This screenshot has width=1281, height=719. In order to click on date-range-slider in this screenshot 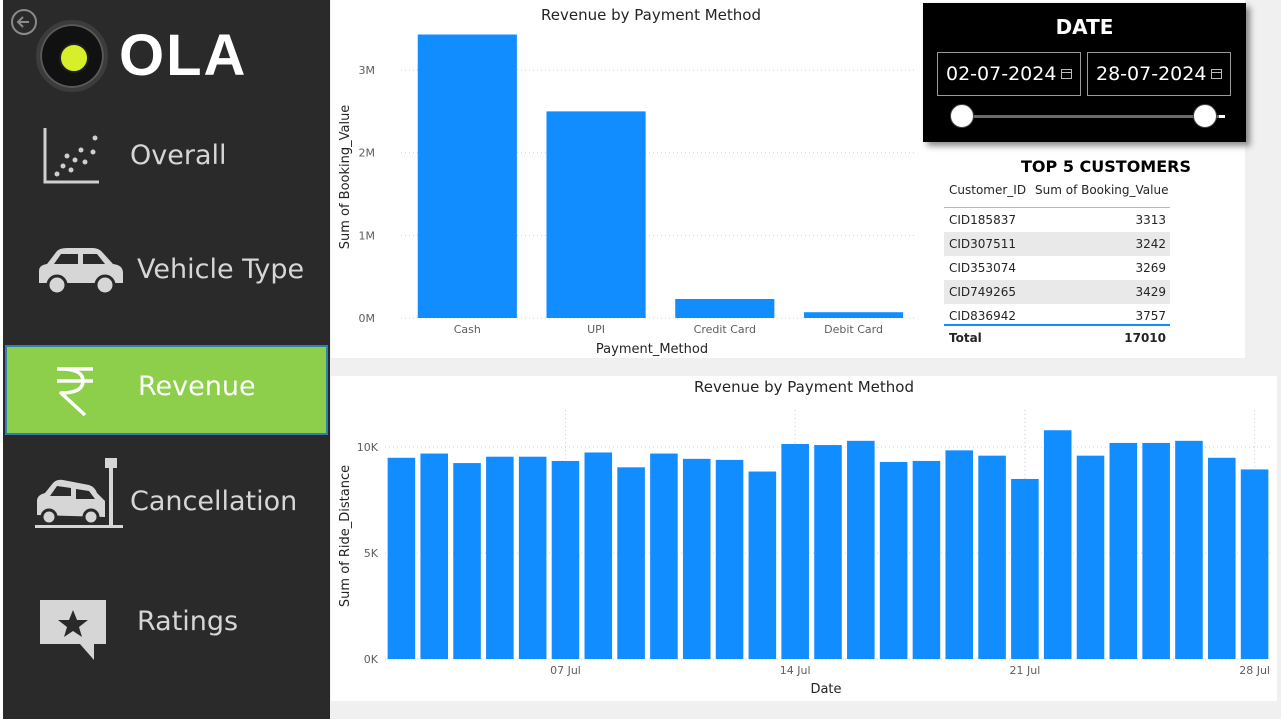, I will do `click(1092, 116)`.